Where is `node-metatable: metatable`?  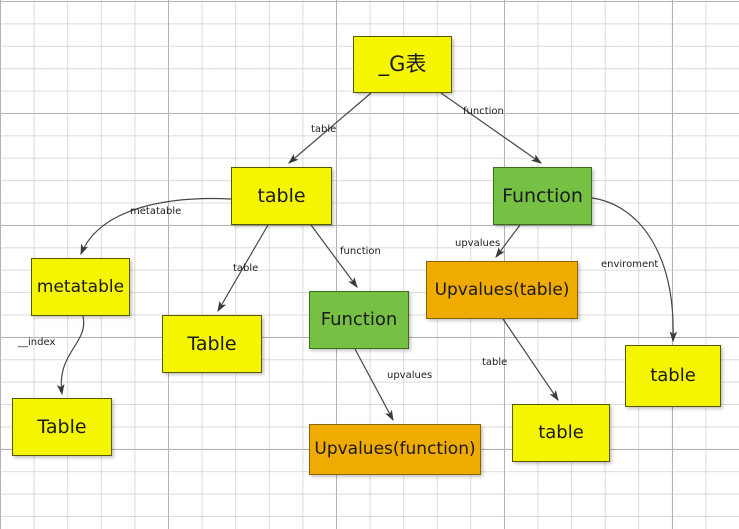 node-metatable: metatable is located at coordinates (80, 287).